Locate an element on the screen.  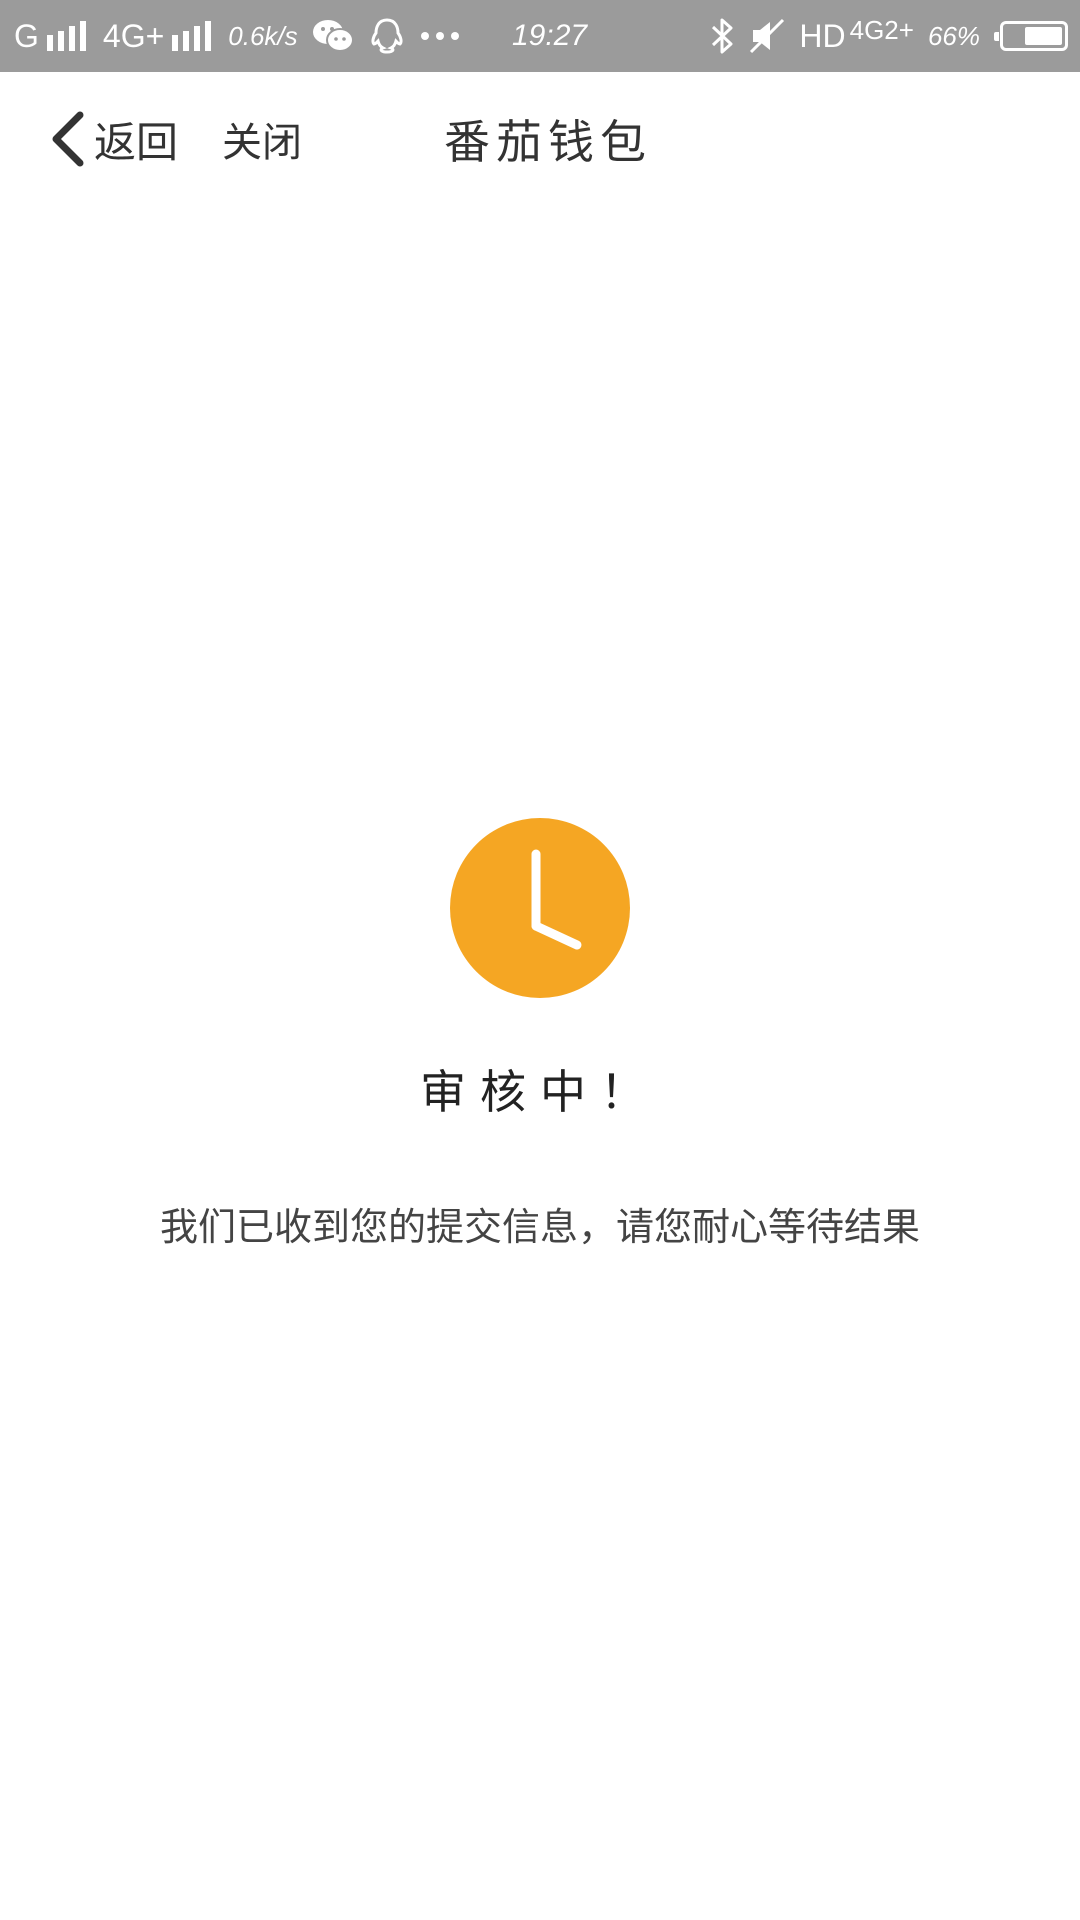
status-bar-left: G 4G+ 0.6k/s is located at coordinates (237, 36).